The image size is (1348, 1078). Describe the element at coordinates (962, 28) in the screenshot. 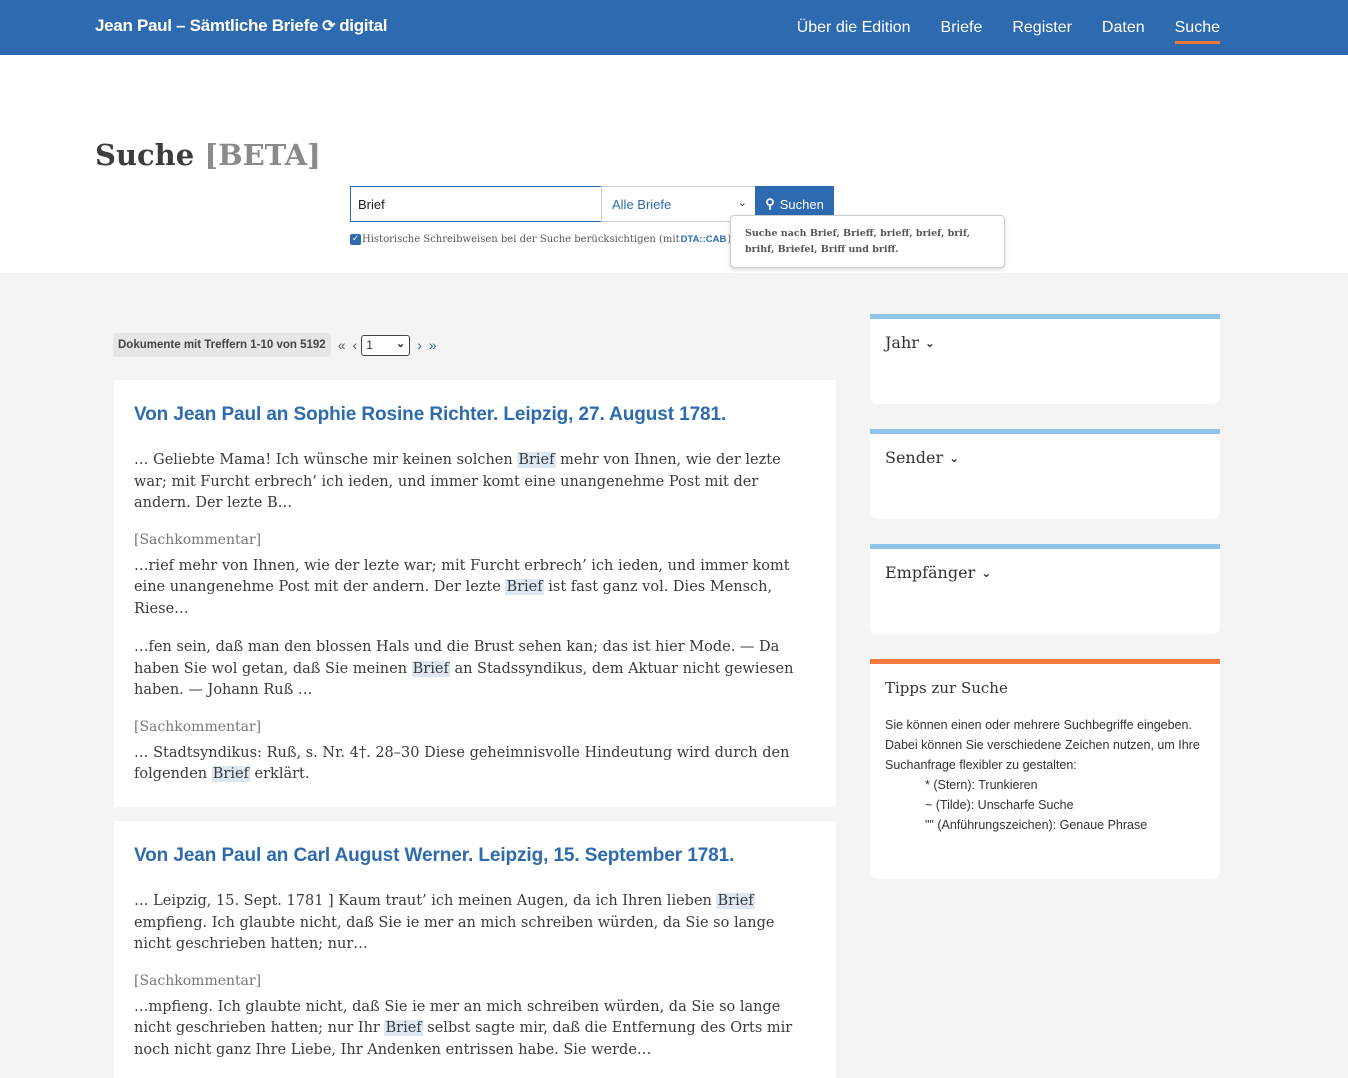

I see `nav-briefe: Briefe` at that location.